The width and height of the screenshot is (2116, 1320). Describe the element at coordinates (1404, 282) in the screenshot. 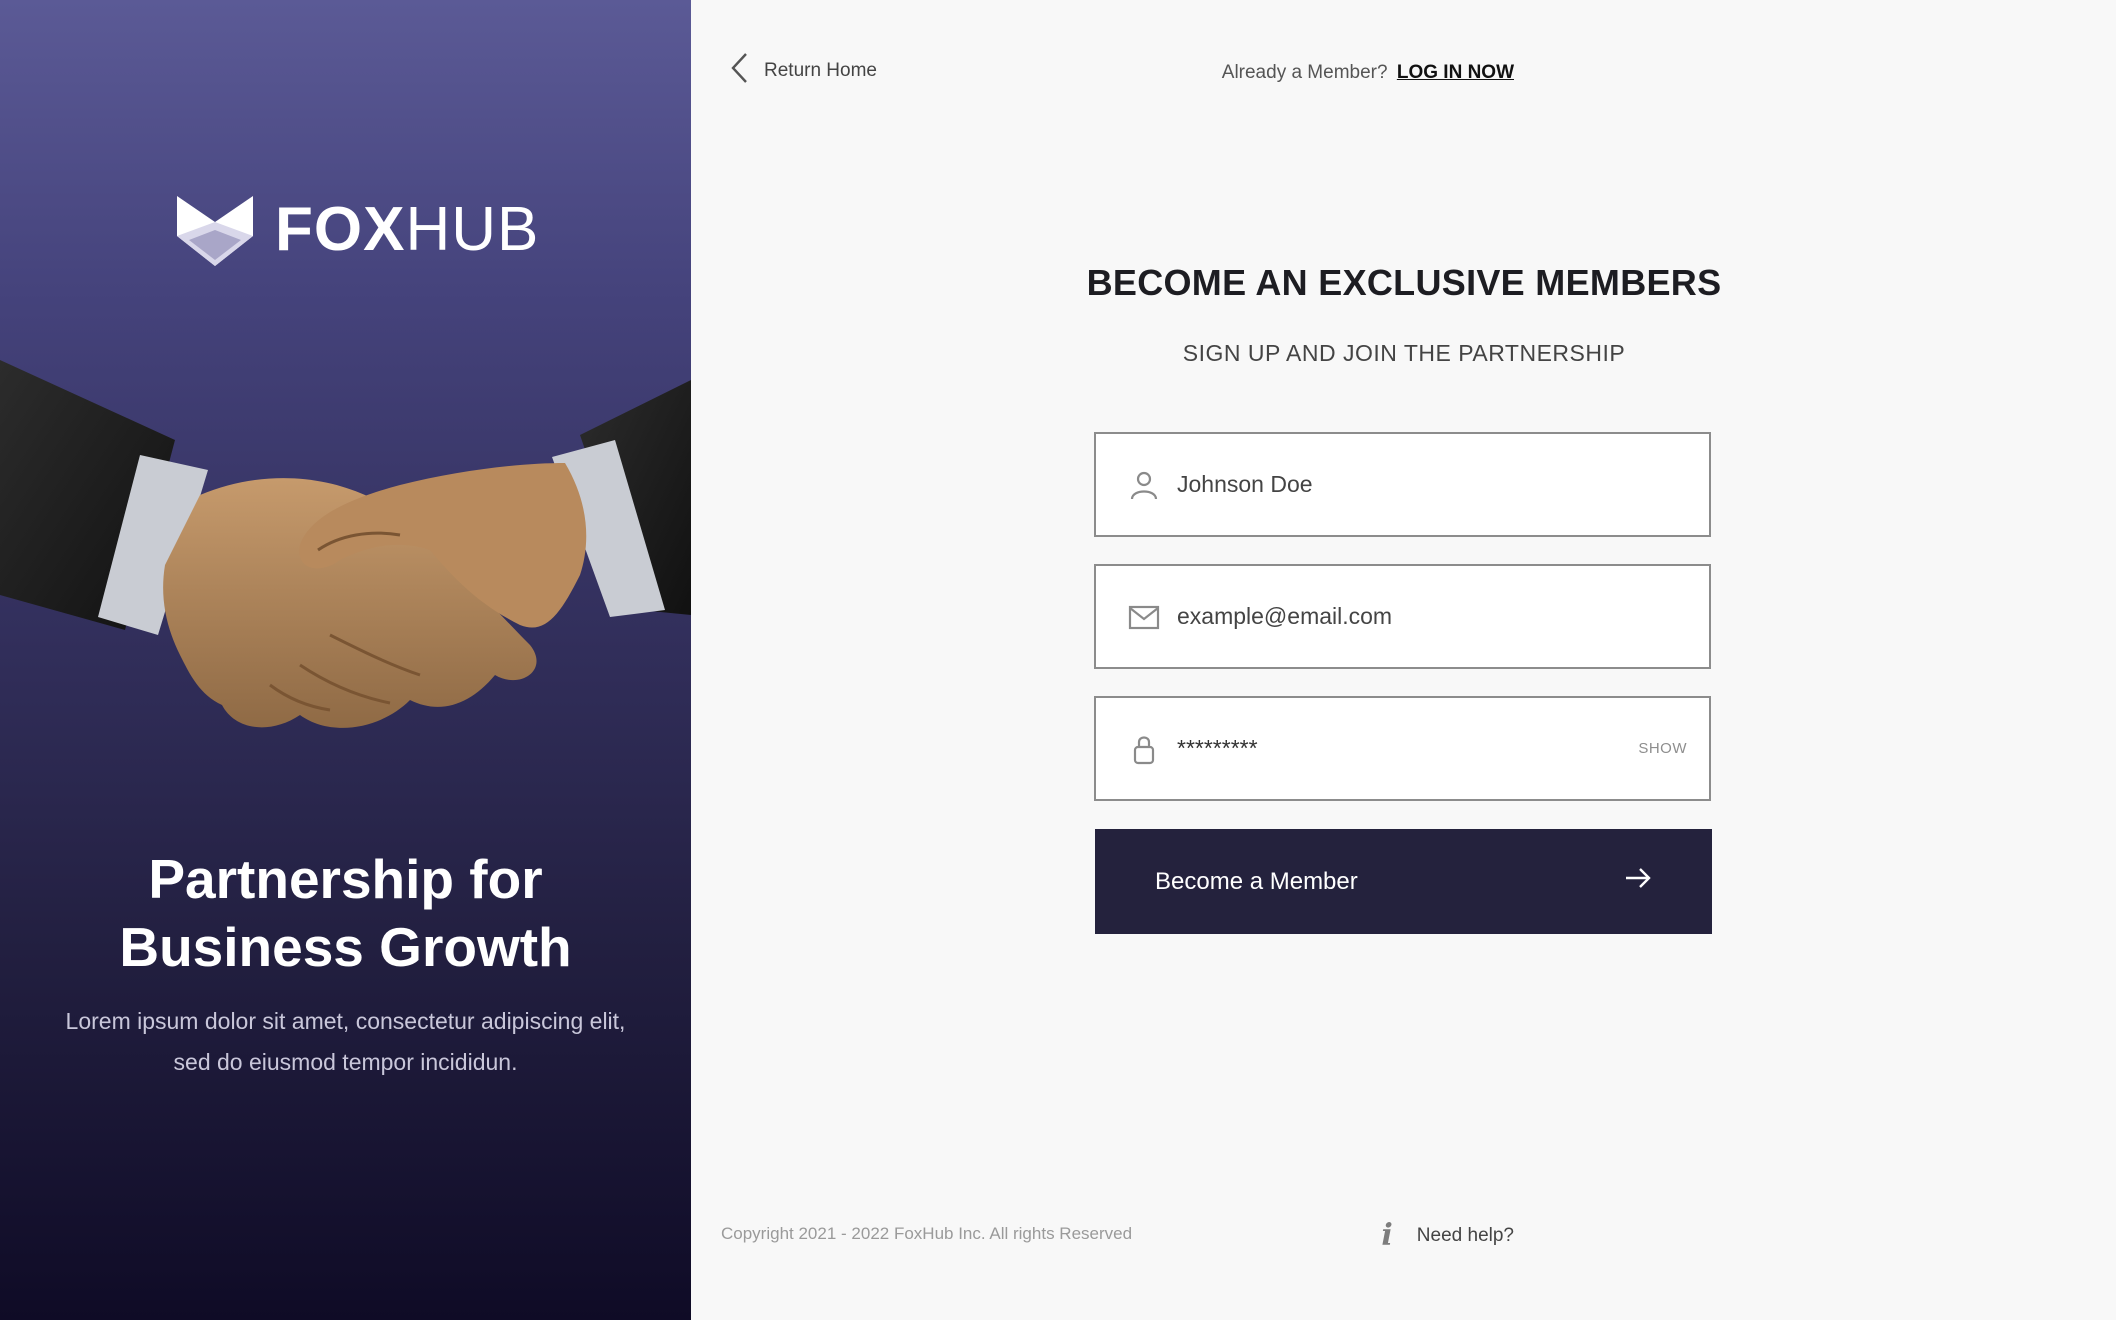

I see `form-title: BECOME AN EXCLUSIVE MEMBERS` at that location.